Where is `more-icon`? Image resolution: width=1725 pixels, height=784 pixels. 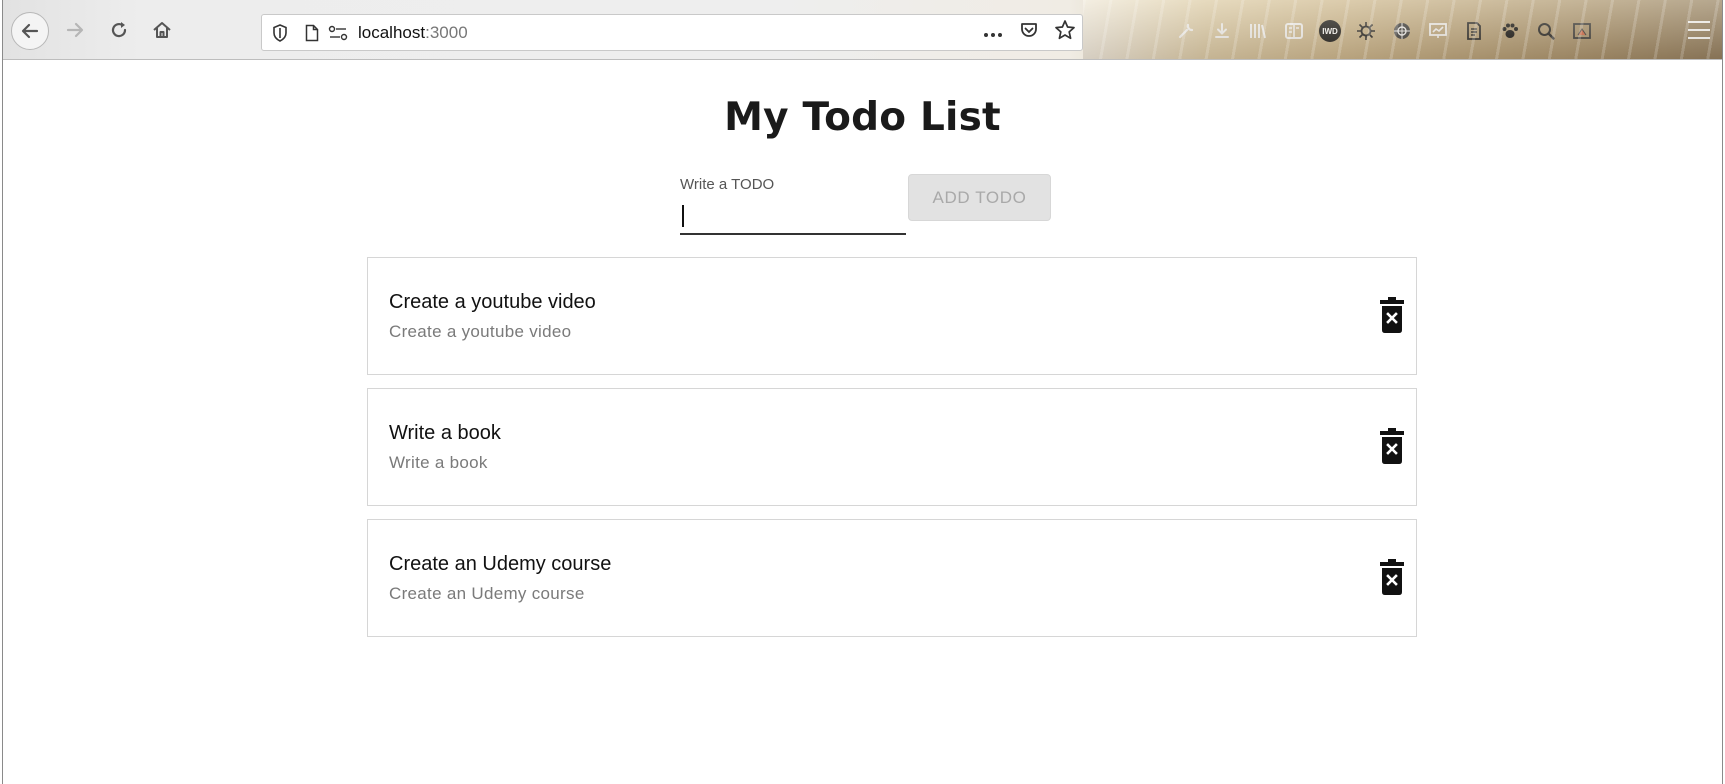 more-icon is located at coordinates (993, 32).